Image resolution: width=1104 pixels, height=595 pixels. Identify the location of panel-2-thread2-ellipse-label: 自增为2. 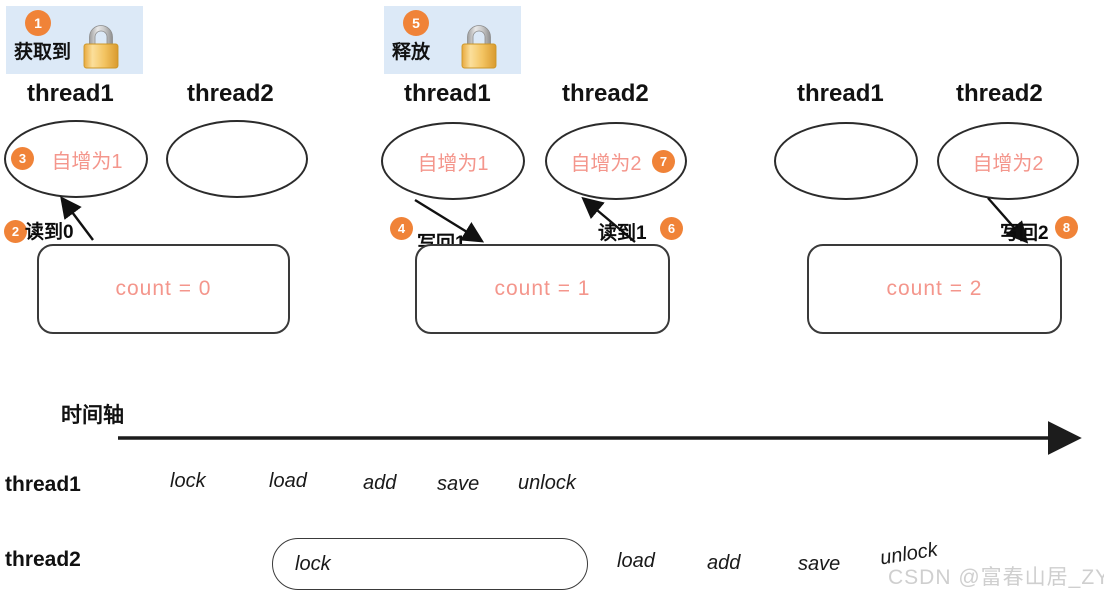
(606, 163).